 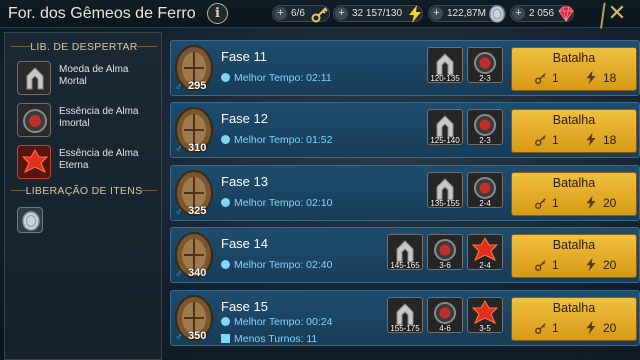 I want to click on best-time-label: Melhor Tempo: 02:40, so click(x=283, y=265).